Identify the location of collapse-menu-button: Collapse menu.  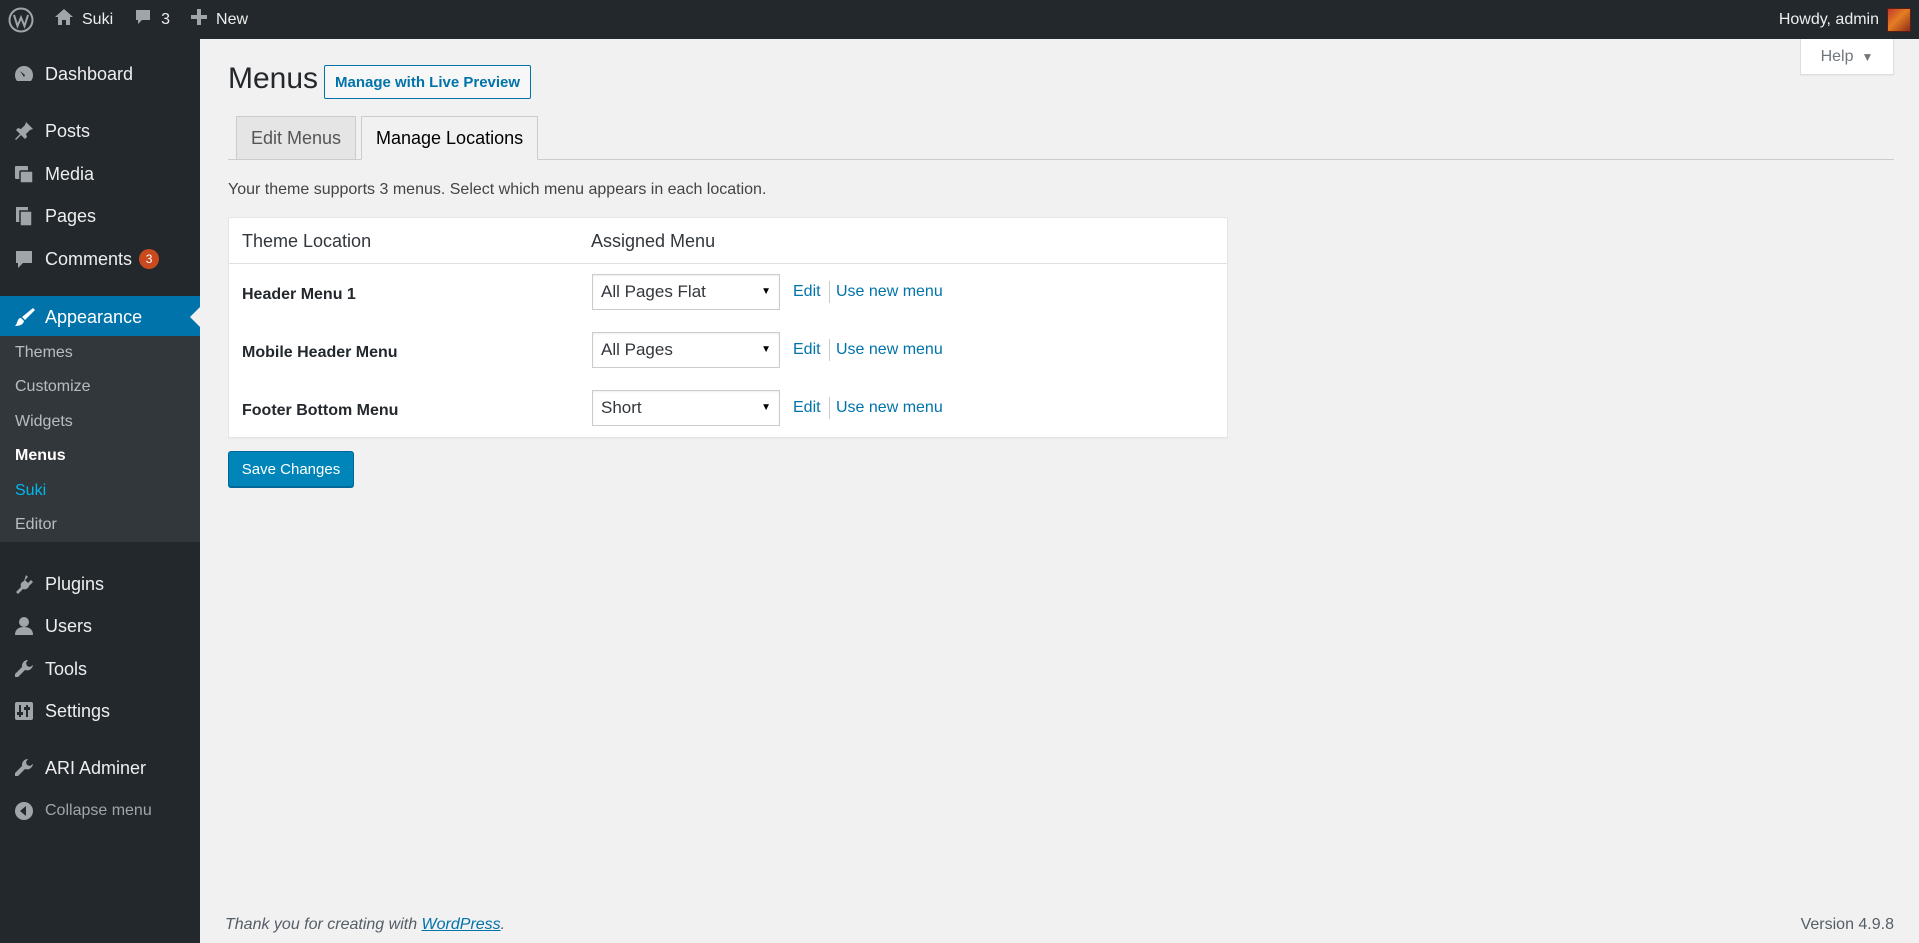
(100, 811).